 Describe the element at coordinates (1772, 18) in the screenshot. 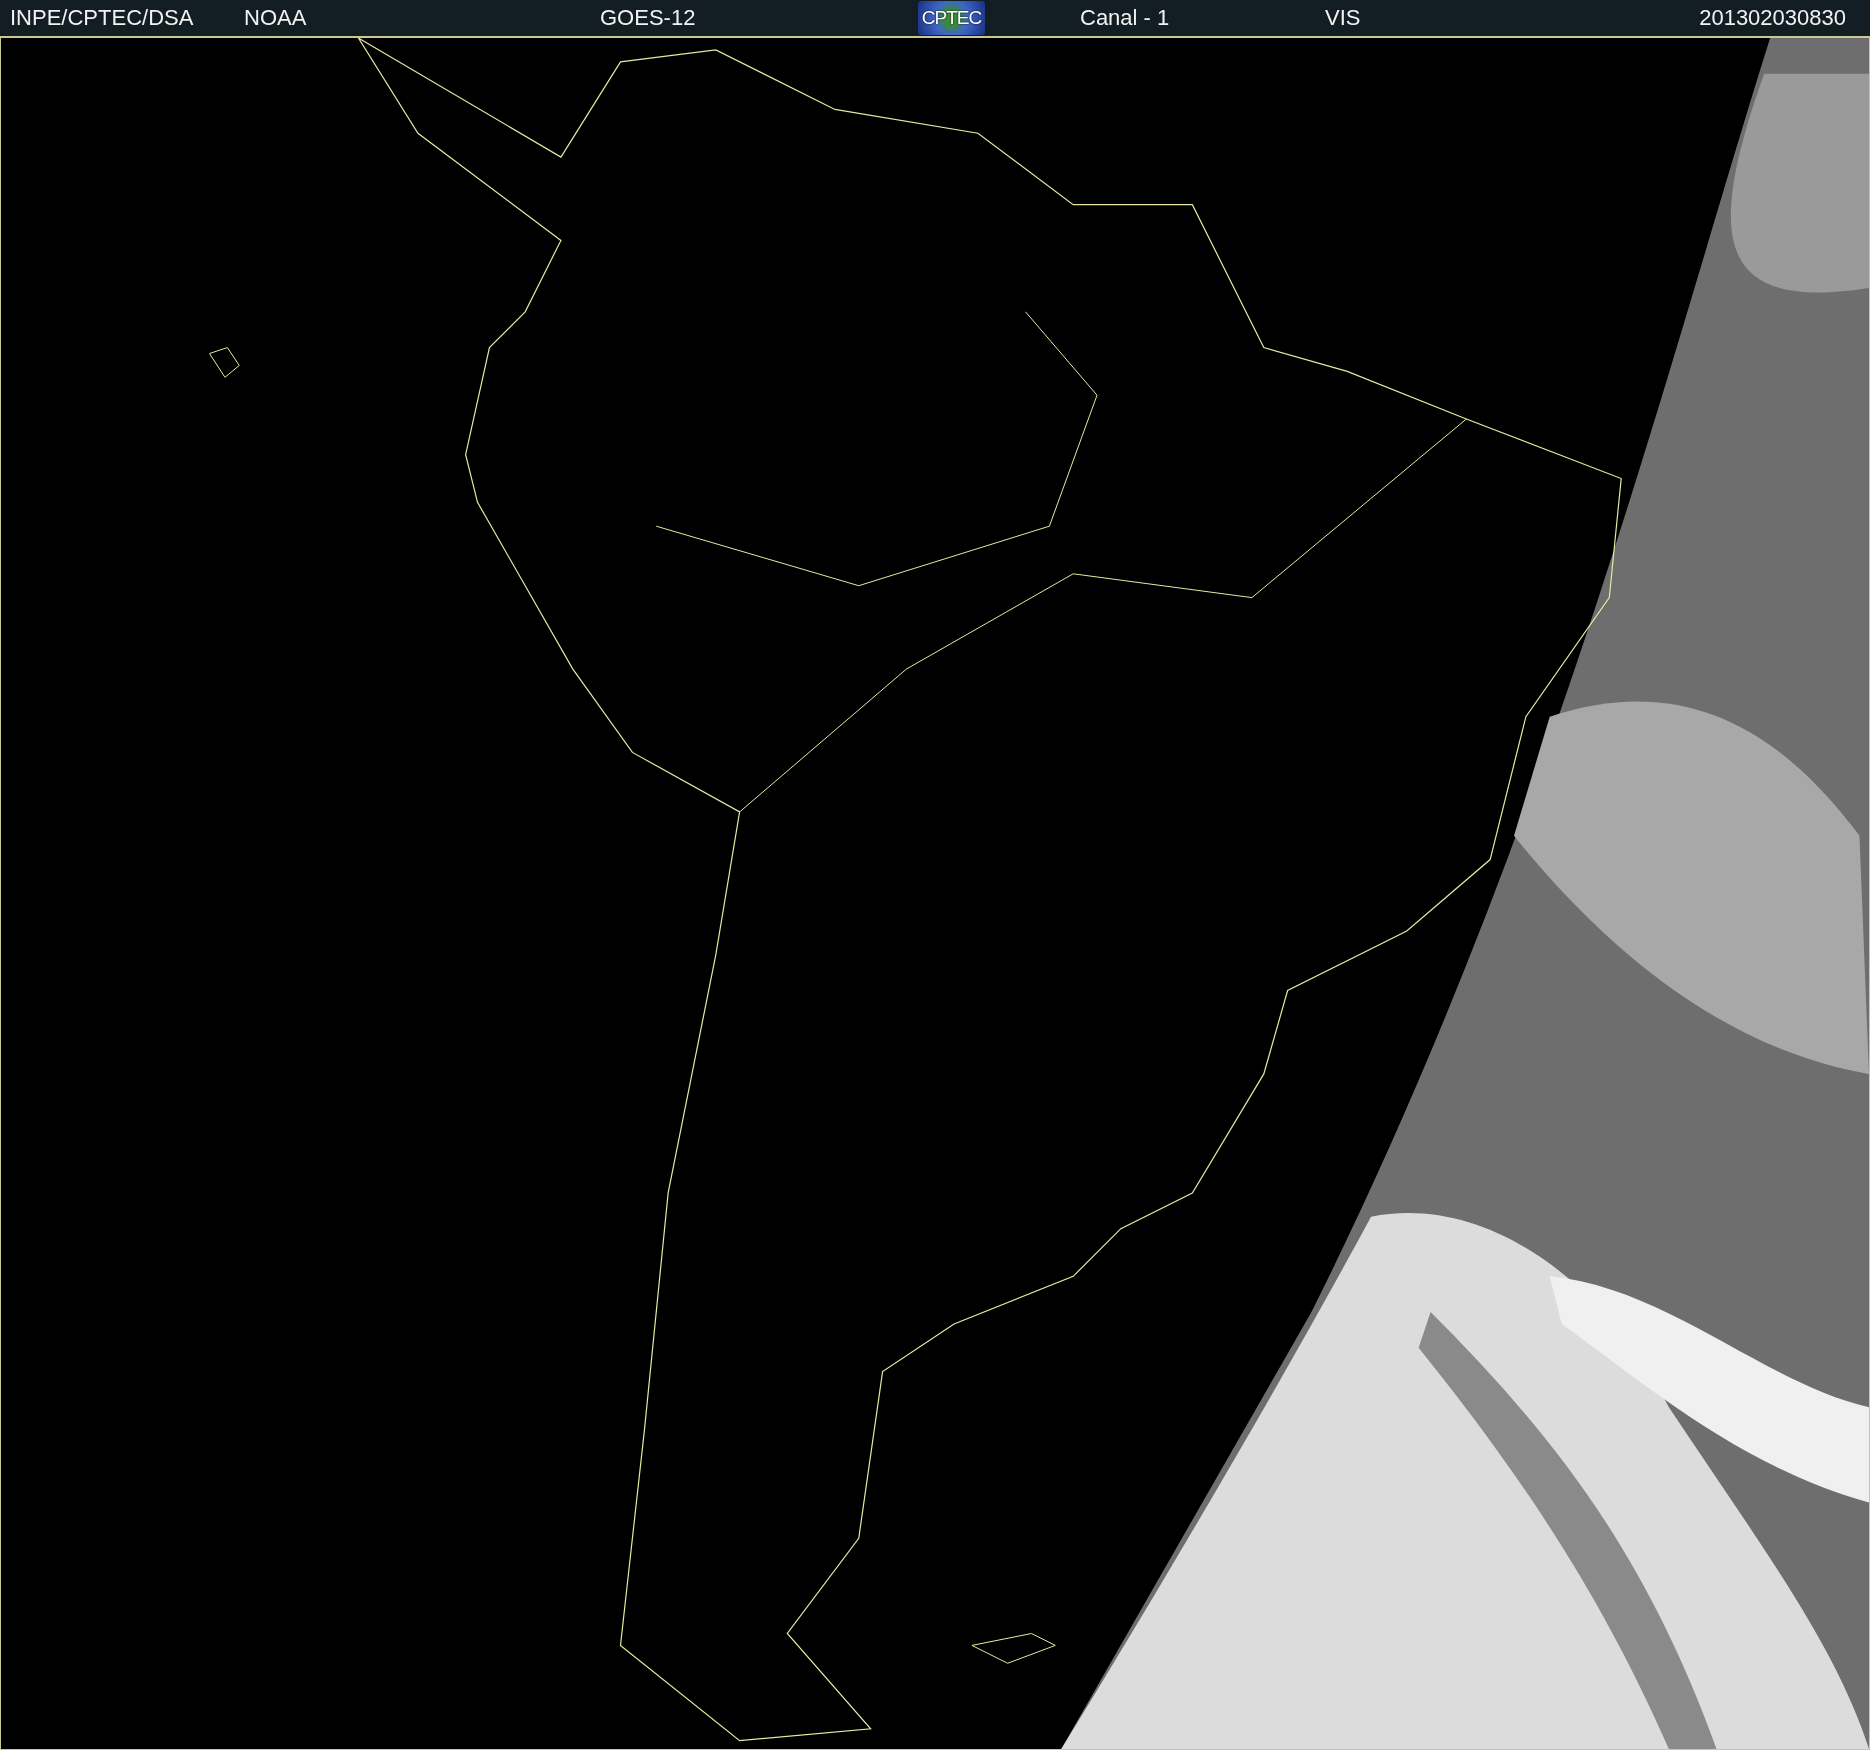

I see `timestamp-label: 201302030830` at that location.